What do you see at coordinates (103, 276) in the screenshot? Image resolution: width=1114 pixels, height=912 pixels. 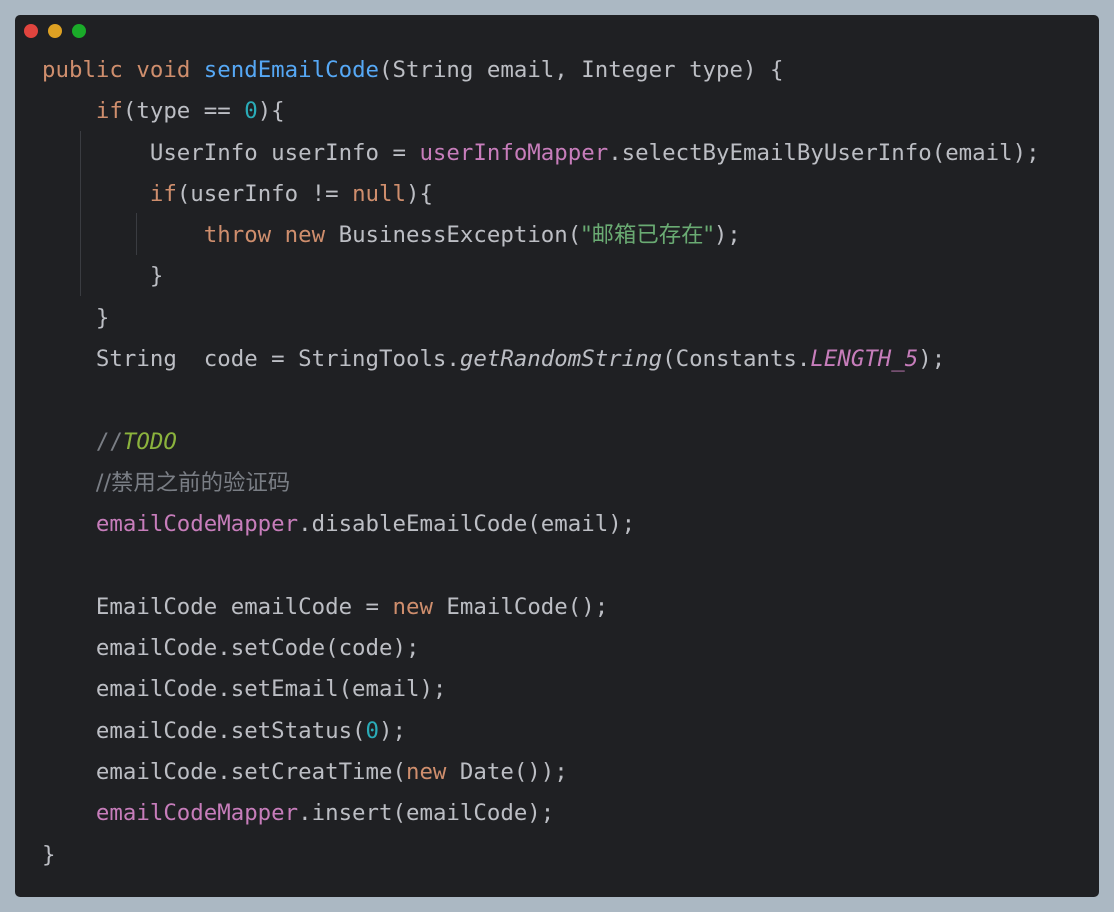 I see `code-line-6: }` at bounding box center [103, 276].